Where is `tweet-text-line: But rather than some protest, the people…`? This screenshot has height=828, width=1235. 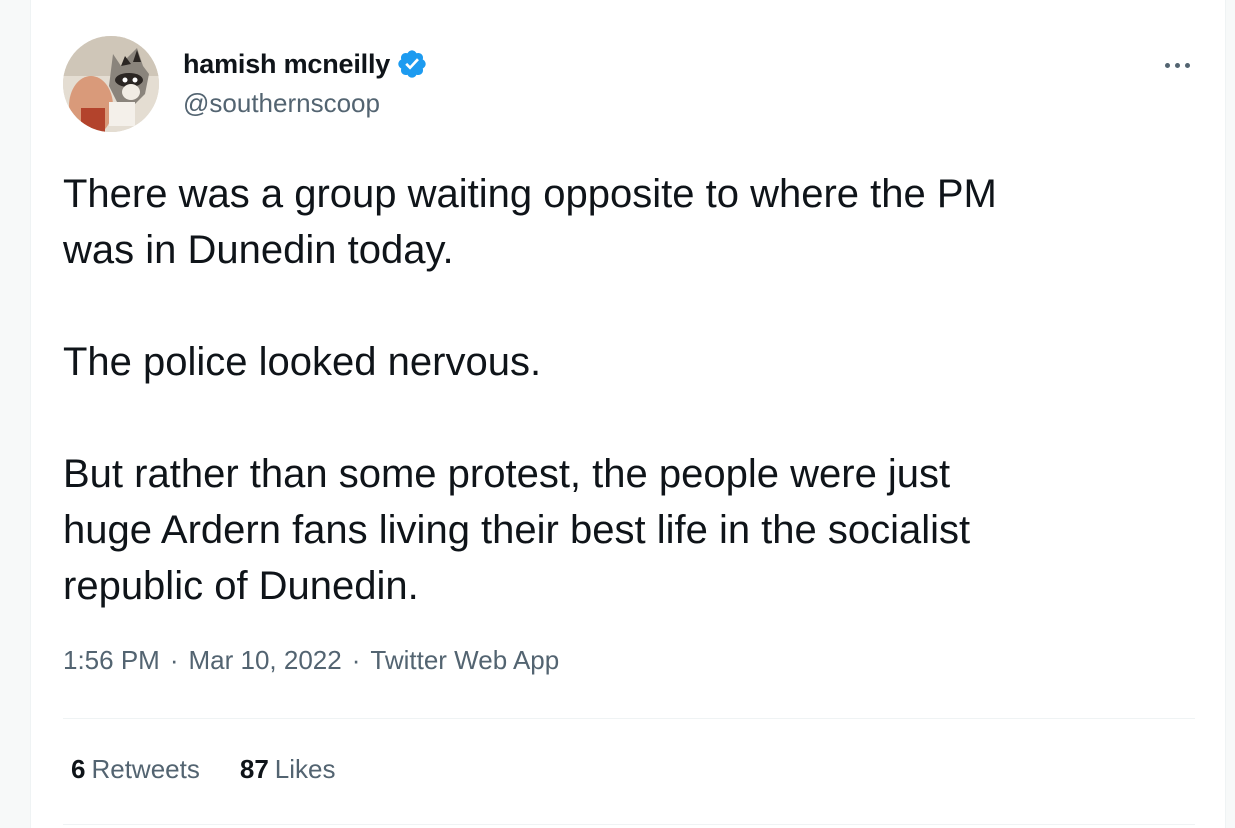
tweet-text-line: But rather than some protest, the people… is located at coordinates (507, 474).